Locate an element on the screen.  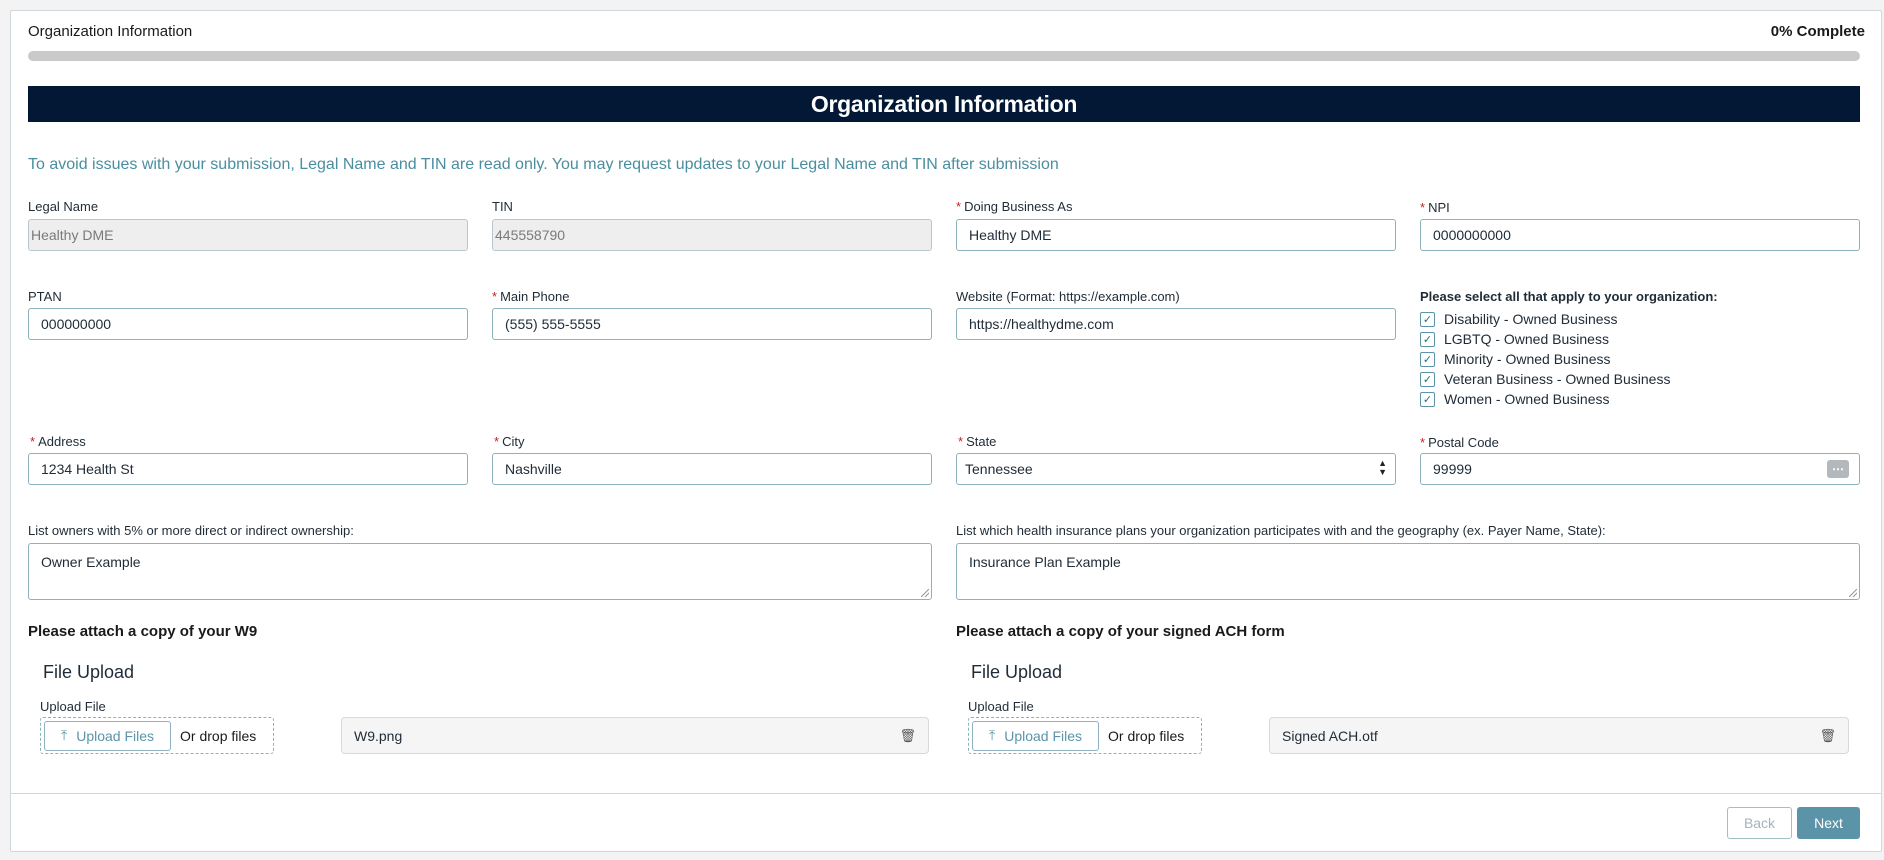
insurance-textarea: Insurance Plan Example is located at coordinates (1408, 571).